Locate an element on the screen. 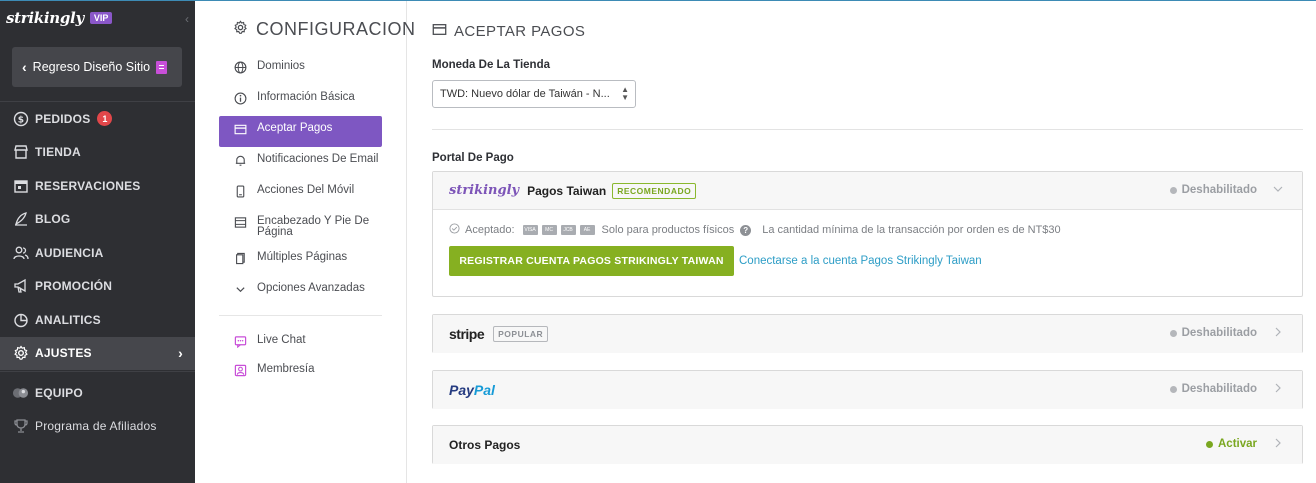 The height and width of the screenshot is (483, 1316). other-payments-header: Otros Pagos Activar is located at coordinates (867, 445).